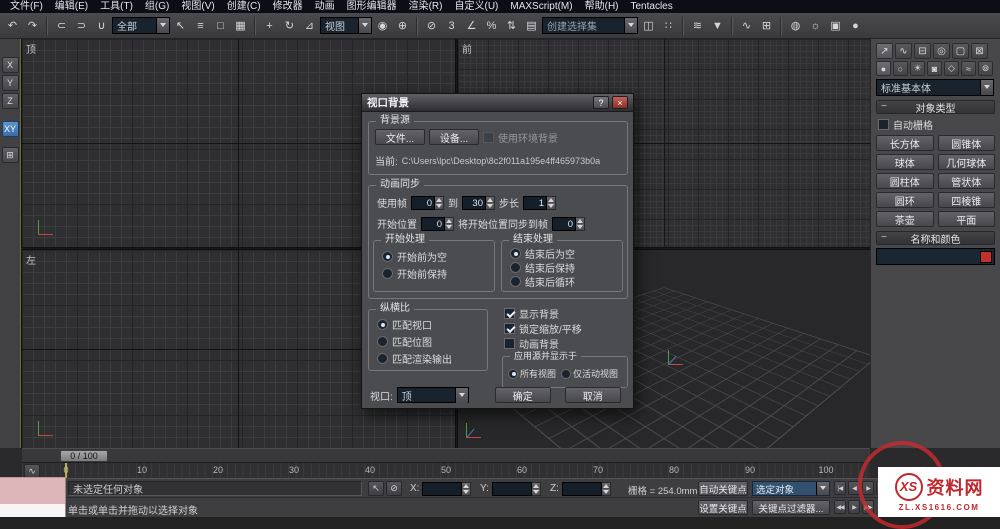 The image size is (1000, 529). Describe the element at coordinates (427, 202) in the screenshot. I see `use-frame-field: 0` at that location.